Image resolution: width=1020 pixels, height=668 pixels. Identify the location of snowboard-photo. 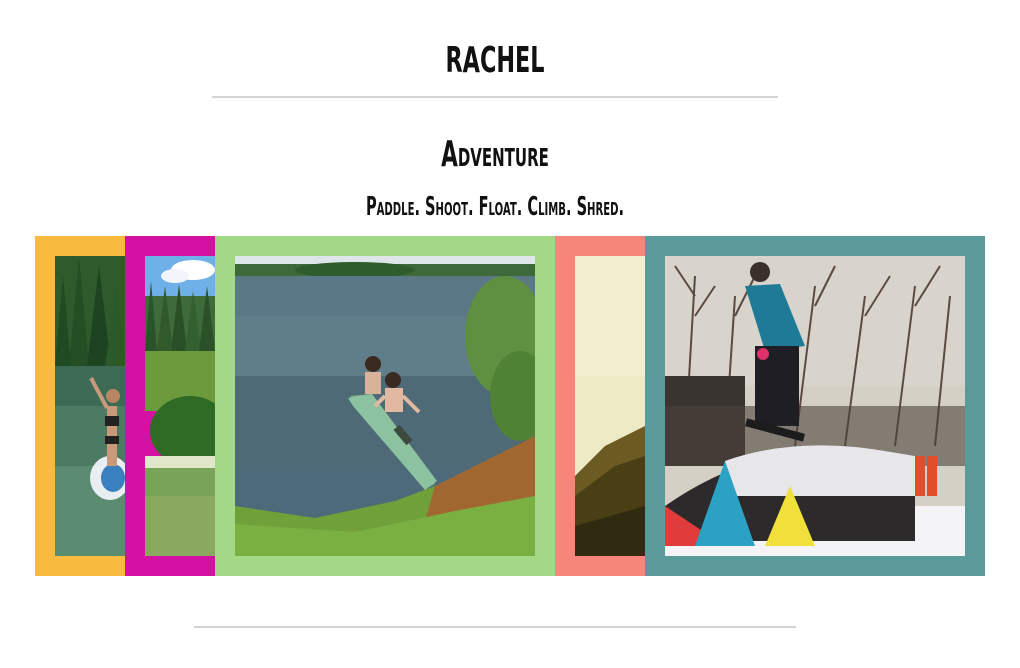
(815, 406).